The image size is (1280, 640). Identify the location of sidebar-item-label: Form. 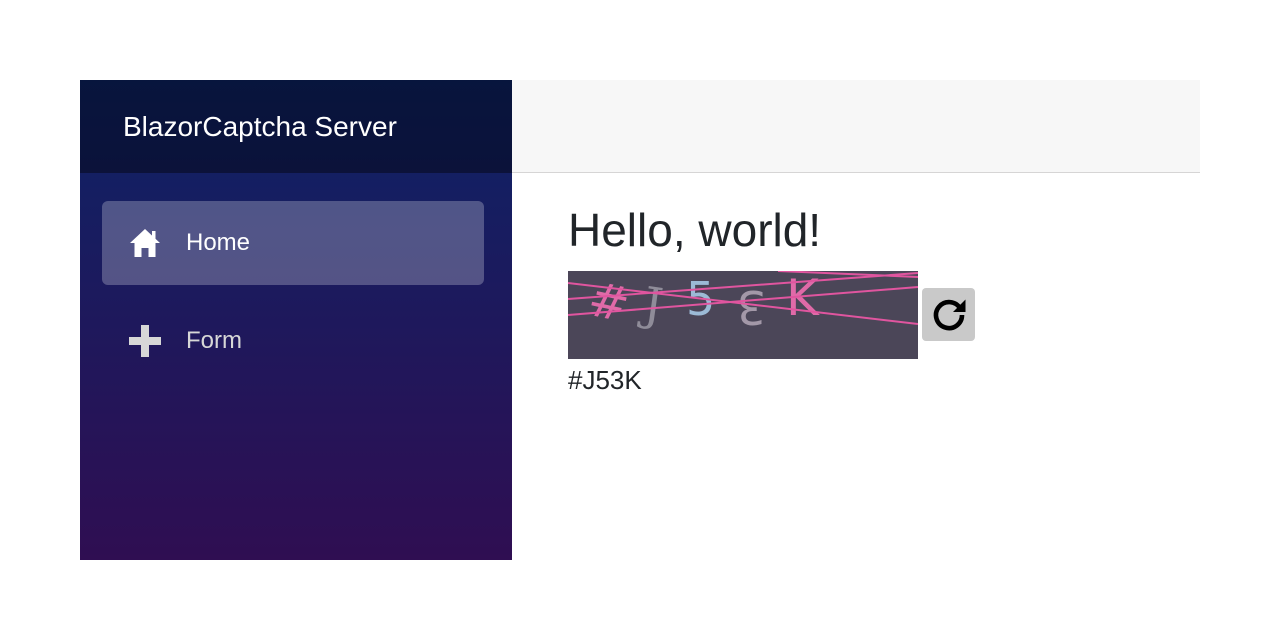
(214, 340).